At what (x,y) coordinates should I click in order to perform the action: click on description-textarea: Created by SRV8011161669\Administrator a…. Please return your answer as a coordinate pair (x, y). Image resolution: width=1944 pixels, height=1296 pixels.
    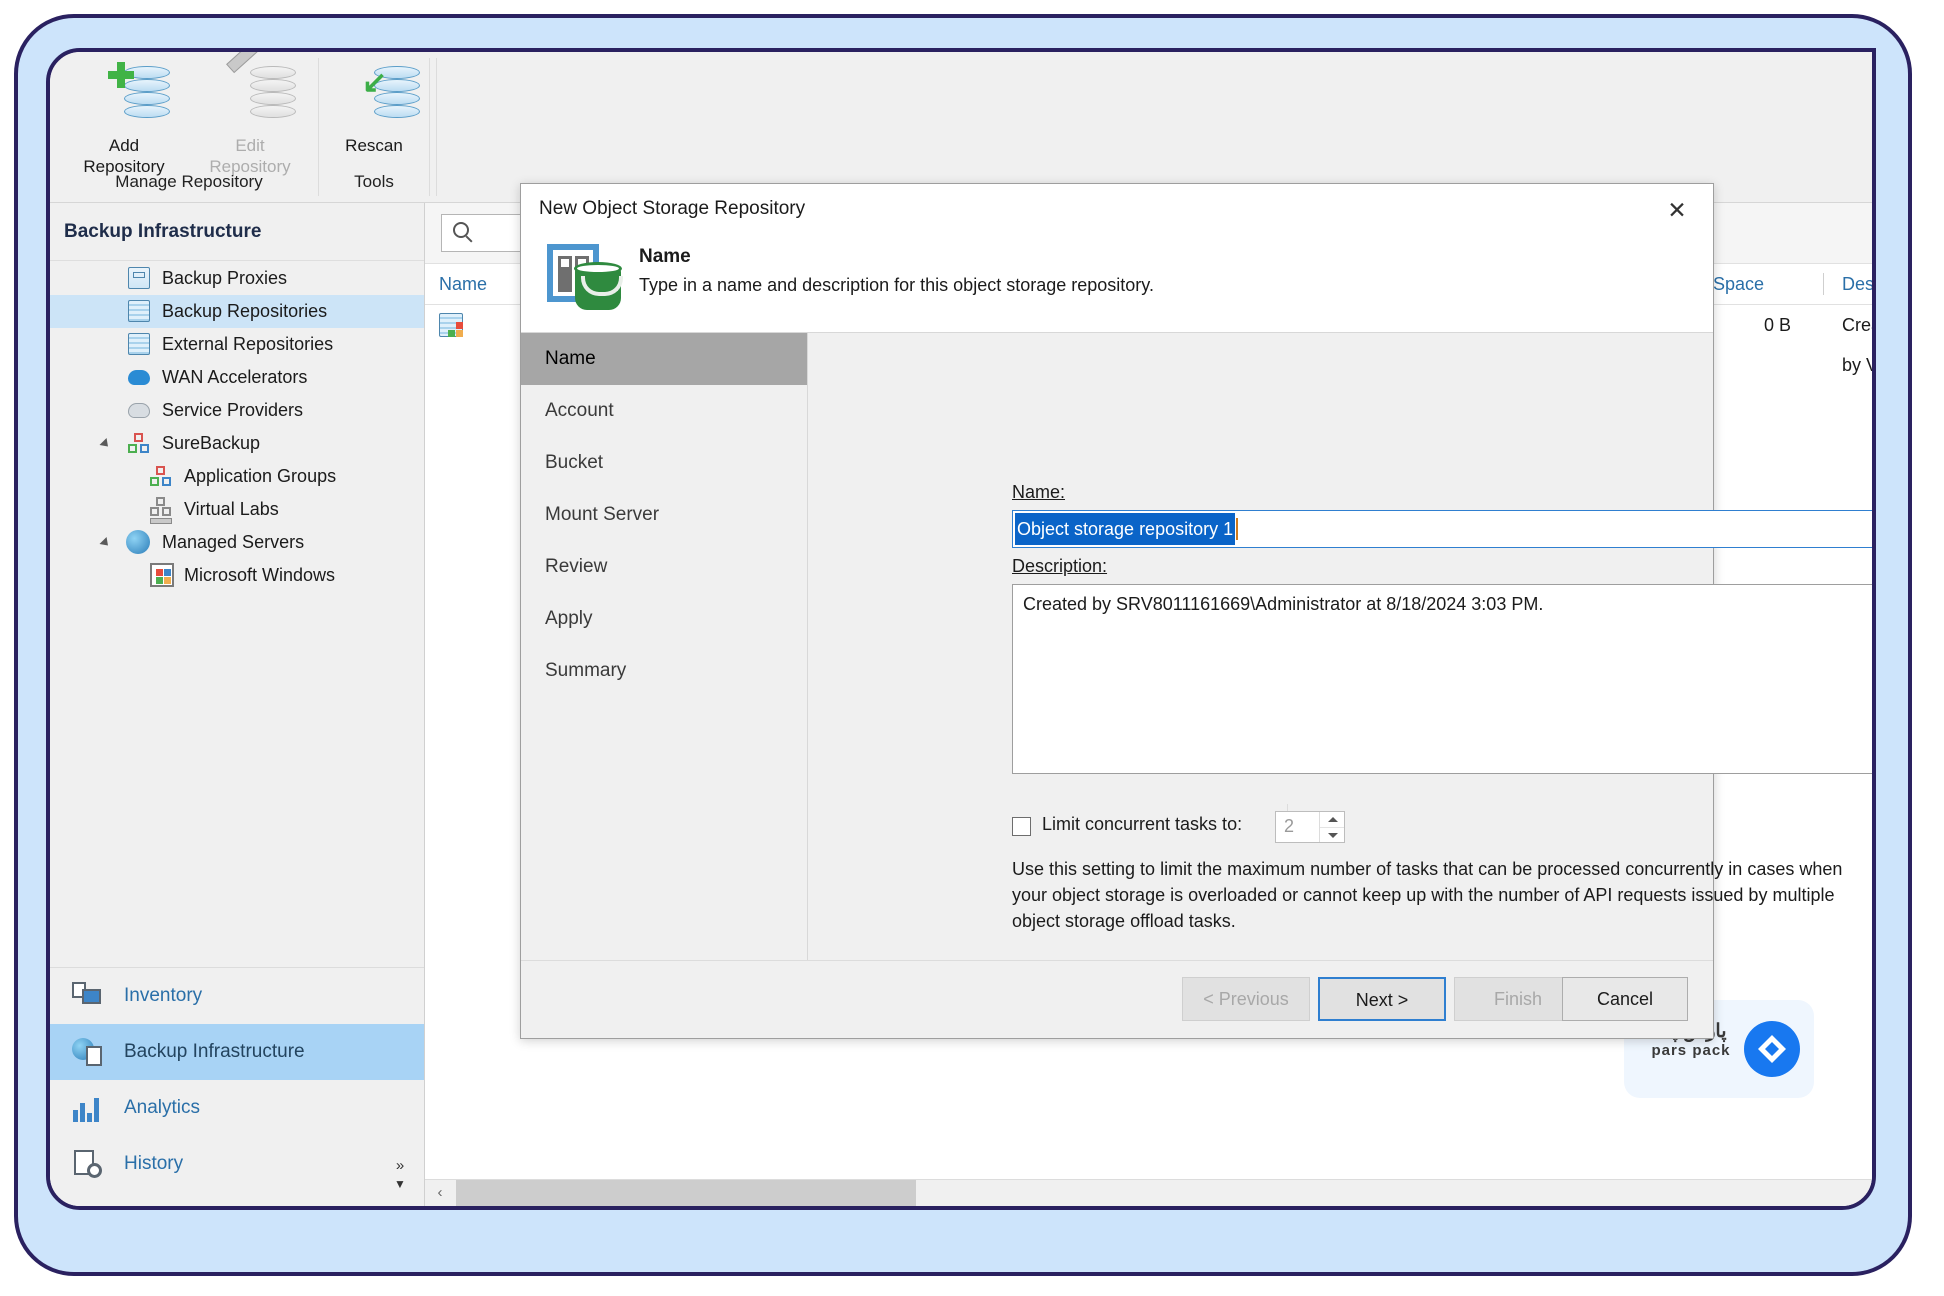
    Looking at the image, I should click on (1442, 679).